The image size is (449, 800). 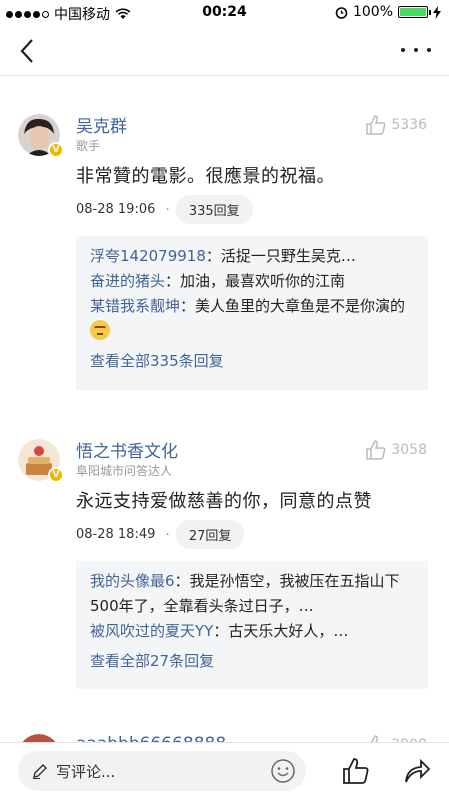 What do you see at coordinates (205, 176) in the screenshot?
I see `comment-text: 非常贊的電影。很應景的祝福。` at bounding box center [205, 176].